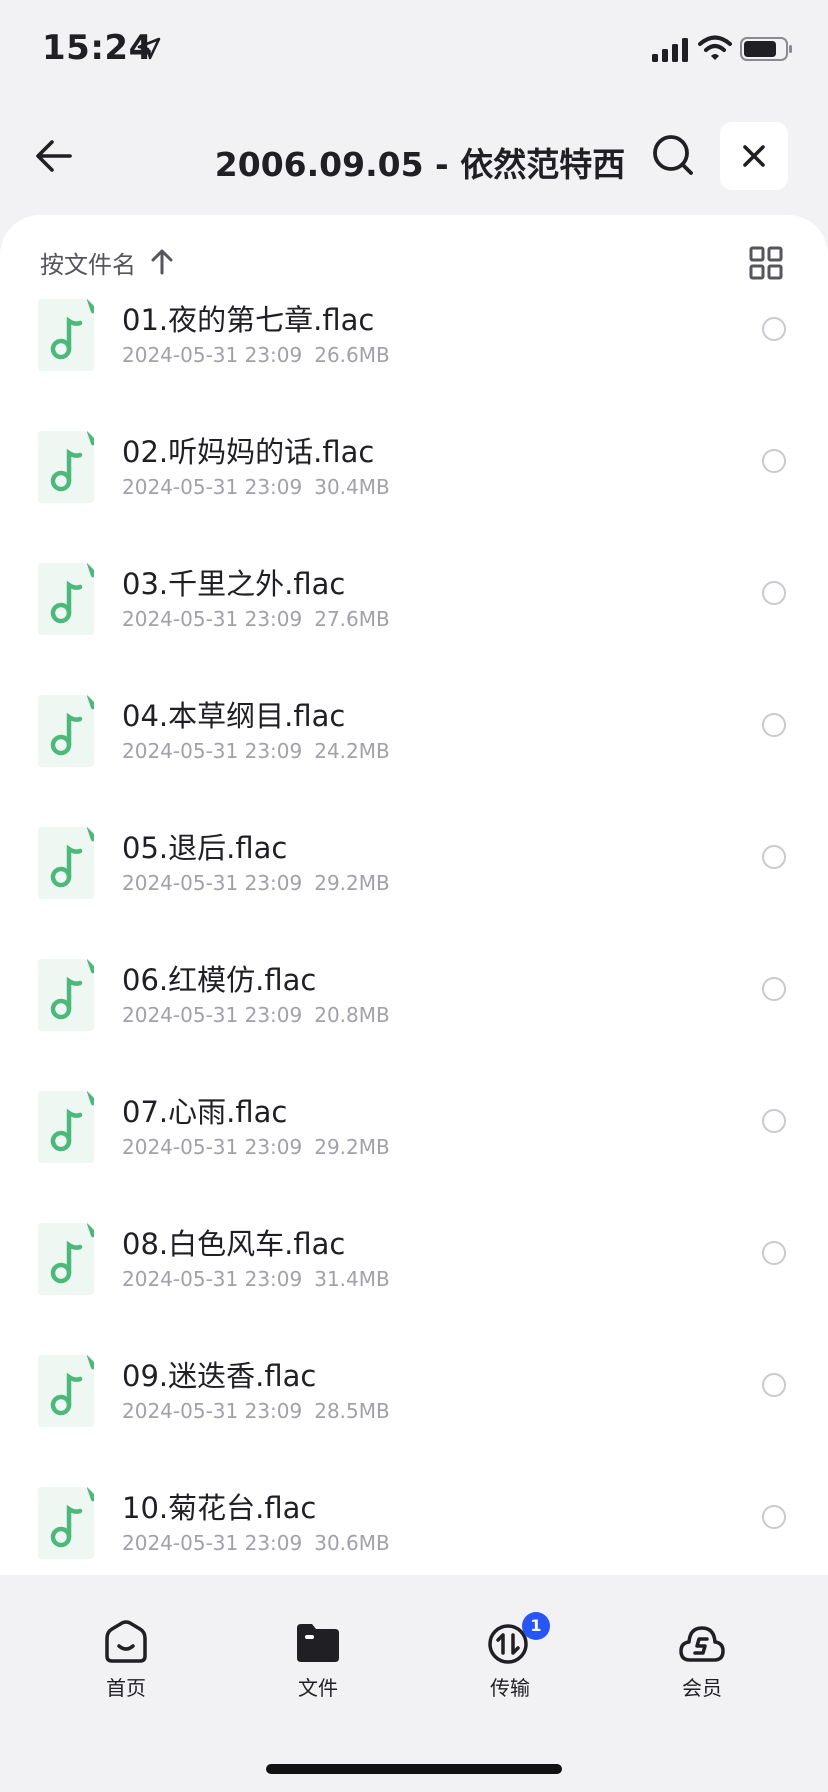  Describe the element at coordinates (352, 1411) in the screenshot. I see `file-size: 28.5MB` at that location.